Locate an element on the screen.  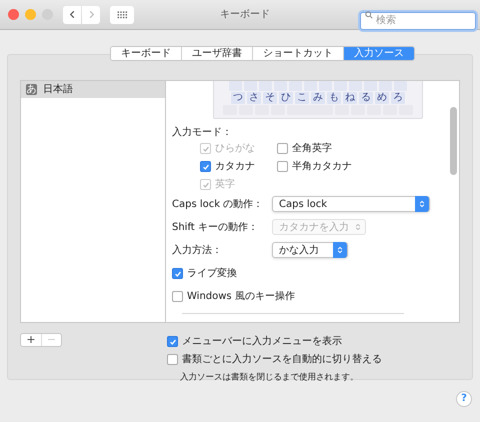
section-label: 入力モード： is located at coordinates (202, 133).